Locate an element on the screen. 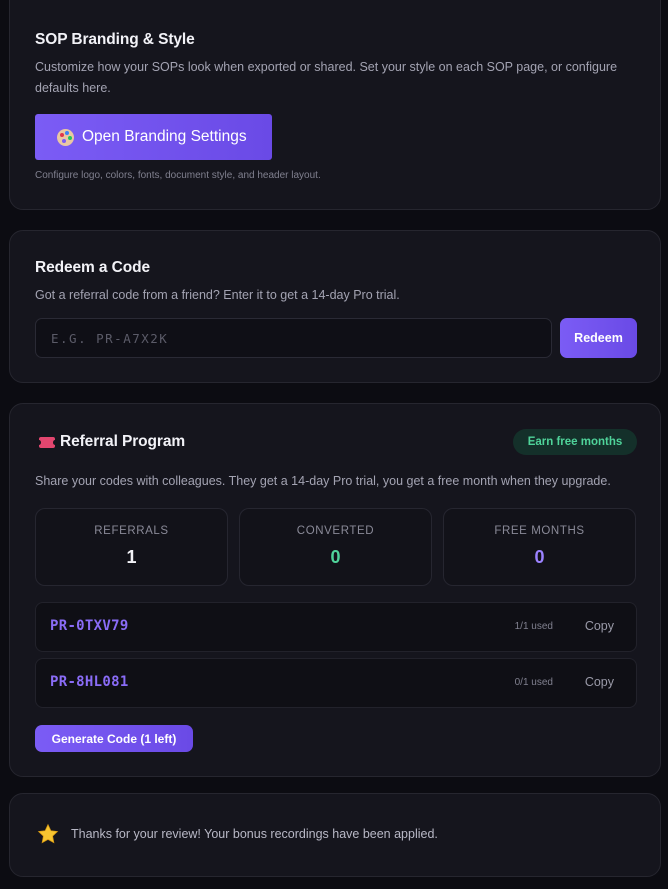 The height and width of the screenshot is (889, 668). referral-code-input is located at coordinates (293, 338).